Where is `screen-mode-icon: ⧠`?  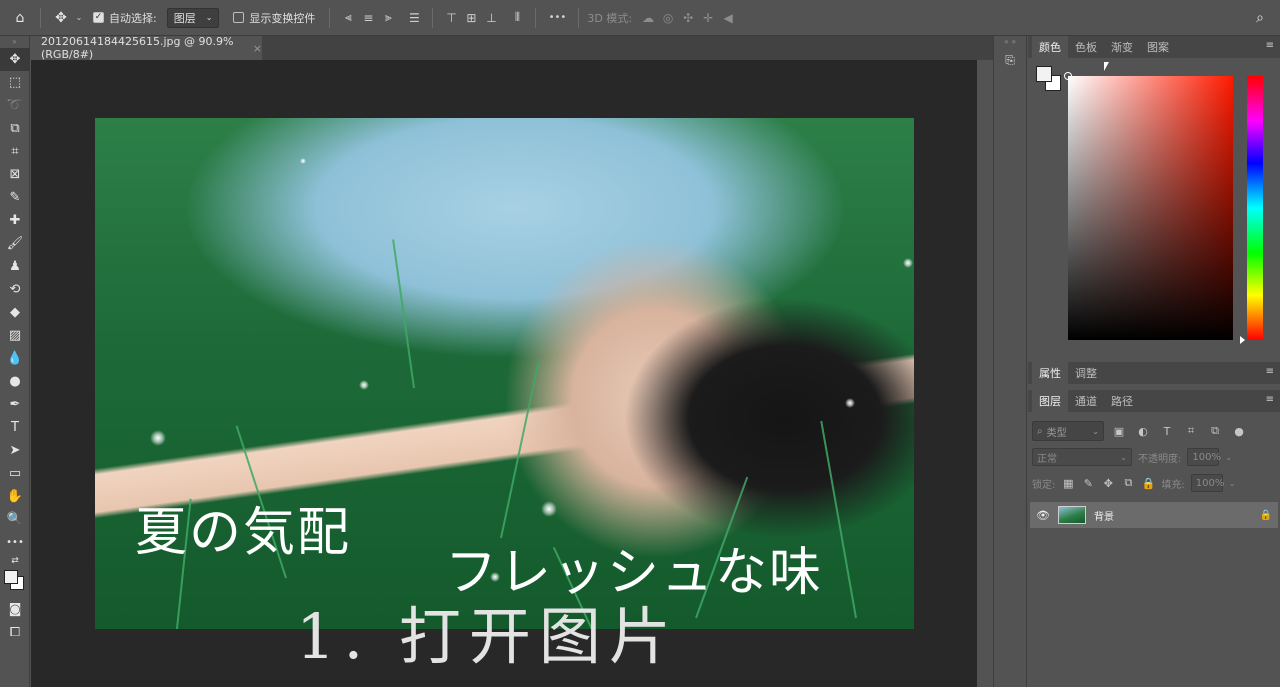 screen-mode-icon: ⧠ is located at coordinates (15, 632).